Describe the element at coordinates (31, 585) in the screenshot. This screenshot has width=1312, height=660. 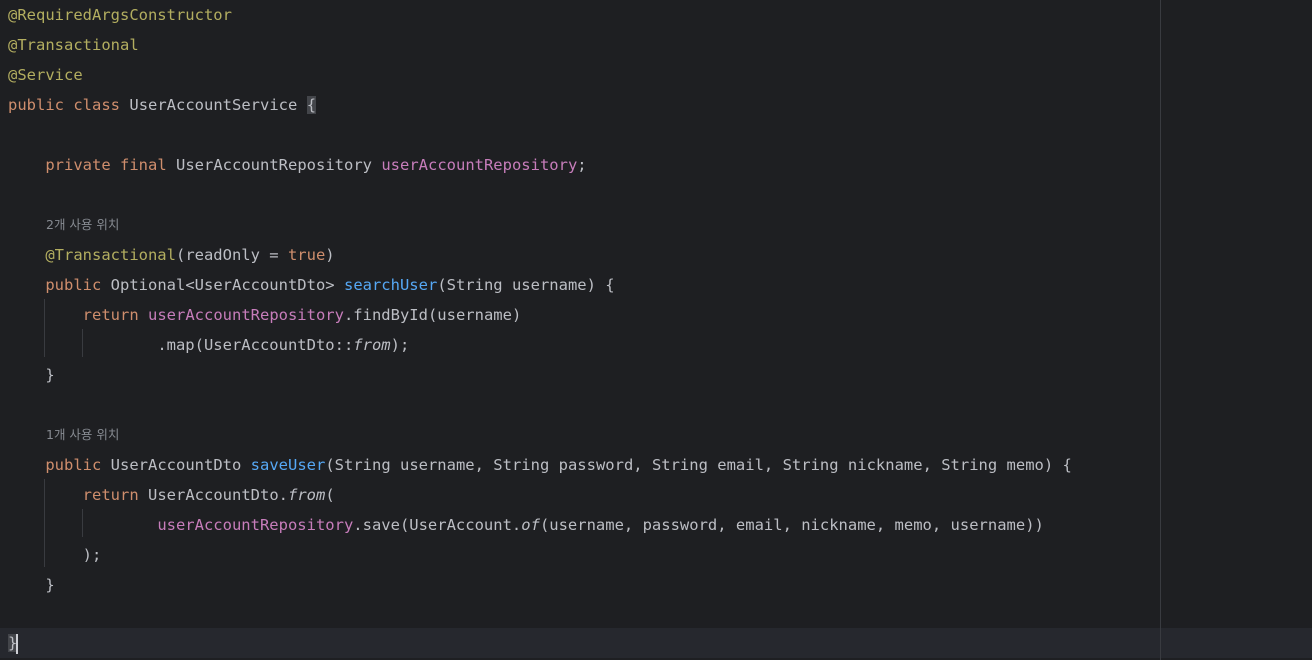
I see `code-line-19: }` at that location.